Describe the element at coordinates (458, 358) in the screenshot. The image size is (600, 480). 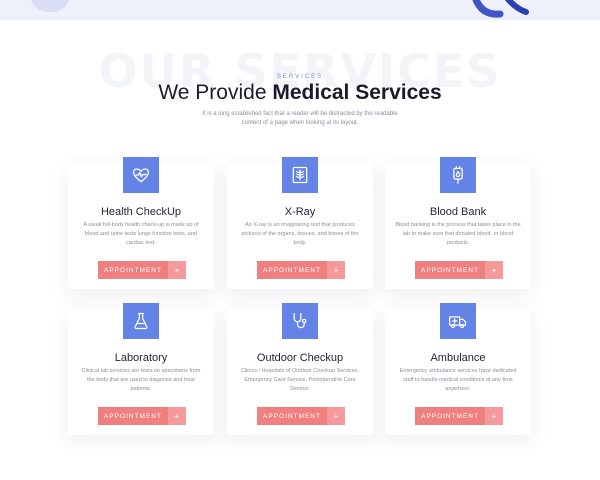
I see `card-title: Ambulance` at that location.